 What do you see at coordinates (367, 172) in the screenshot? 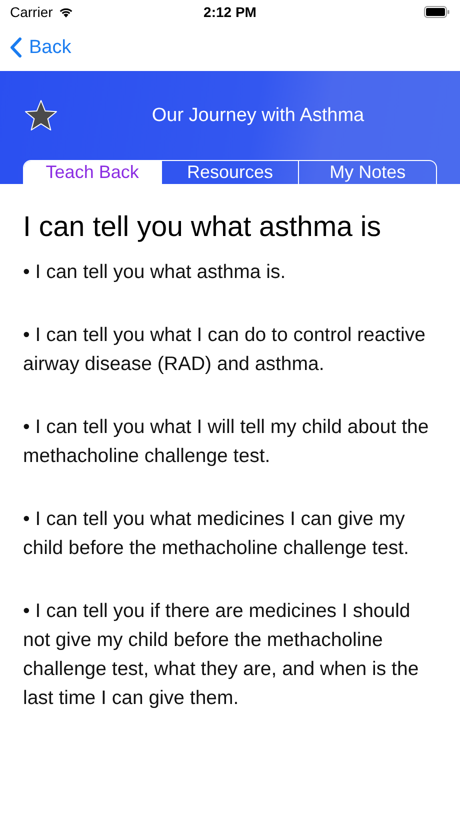
I see `segment-tab: My Notes` at bounding box center [367, 172].